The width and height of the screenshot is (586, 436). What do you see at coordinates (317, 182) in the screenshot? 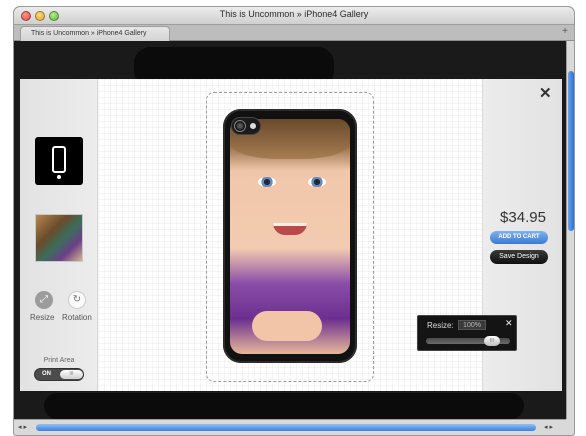
I see `photo-eye-right` at bounding box center [317, 182].